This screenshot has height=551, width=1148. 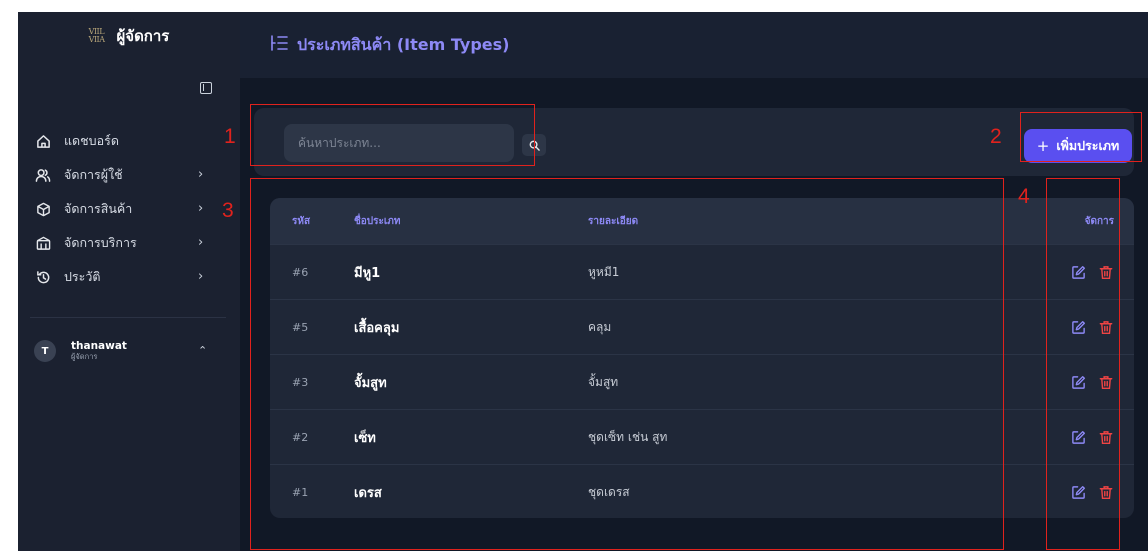 I want to click on chevron-up-icon: ⌃, so click(x=202, y=350).